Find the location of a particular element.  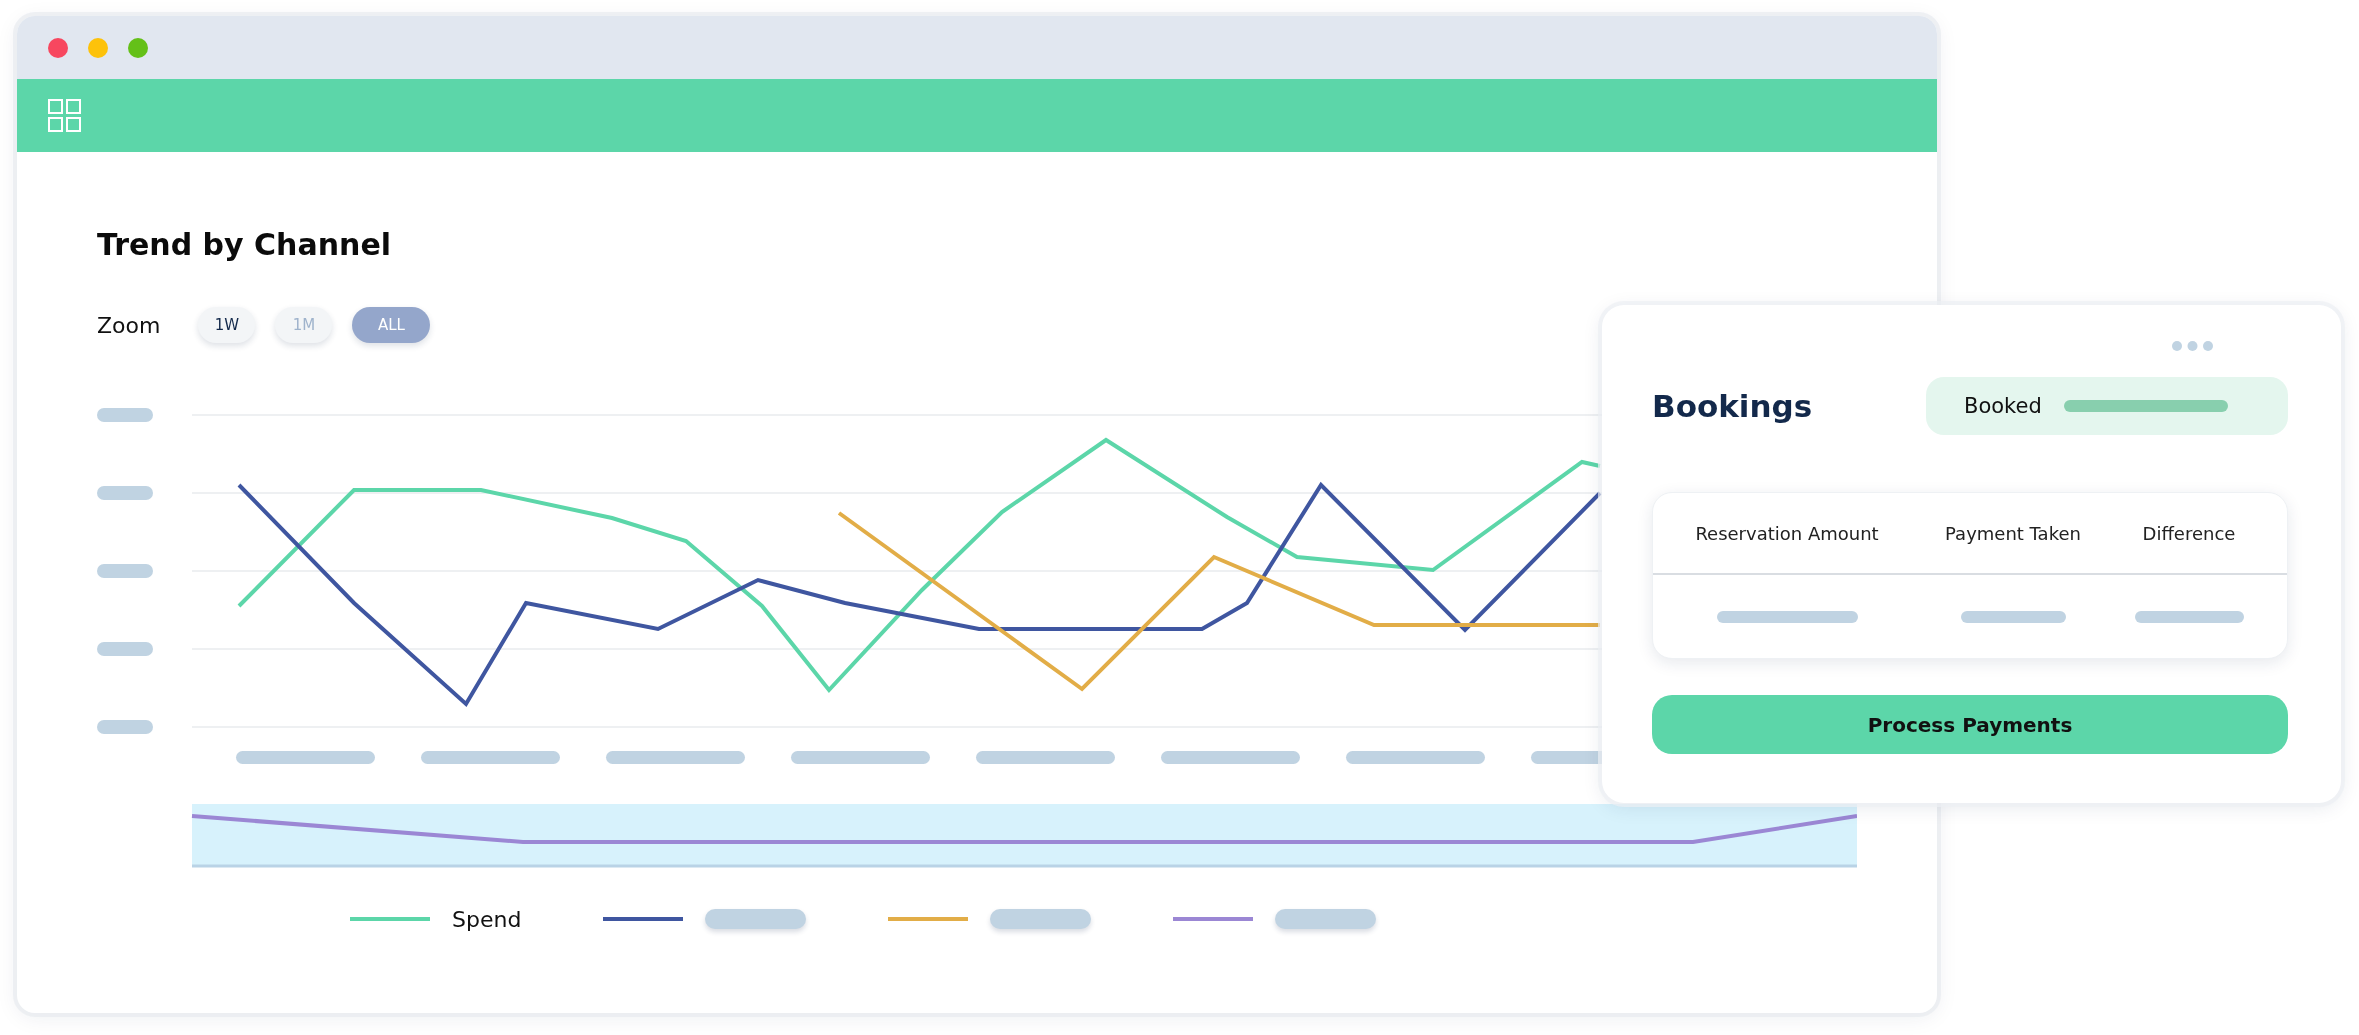

process-payments-button: Process Payments is located at coordinates (1970, 724).